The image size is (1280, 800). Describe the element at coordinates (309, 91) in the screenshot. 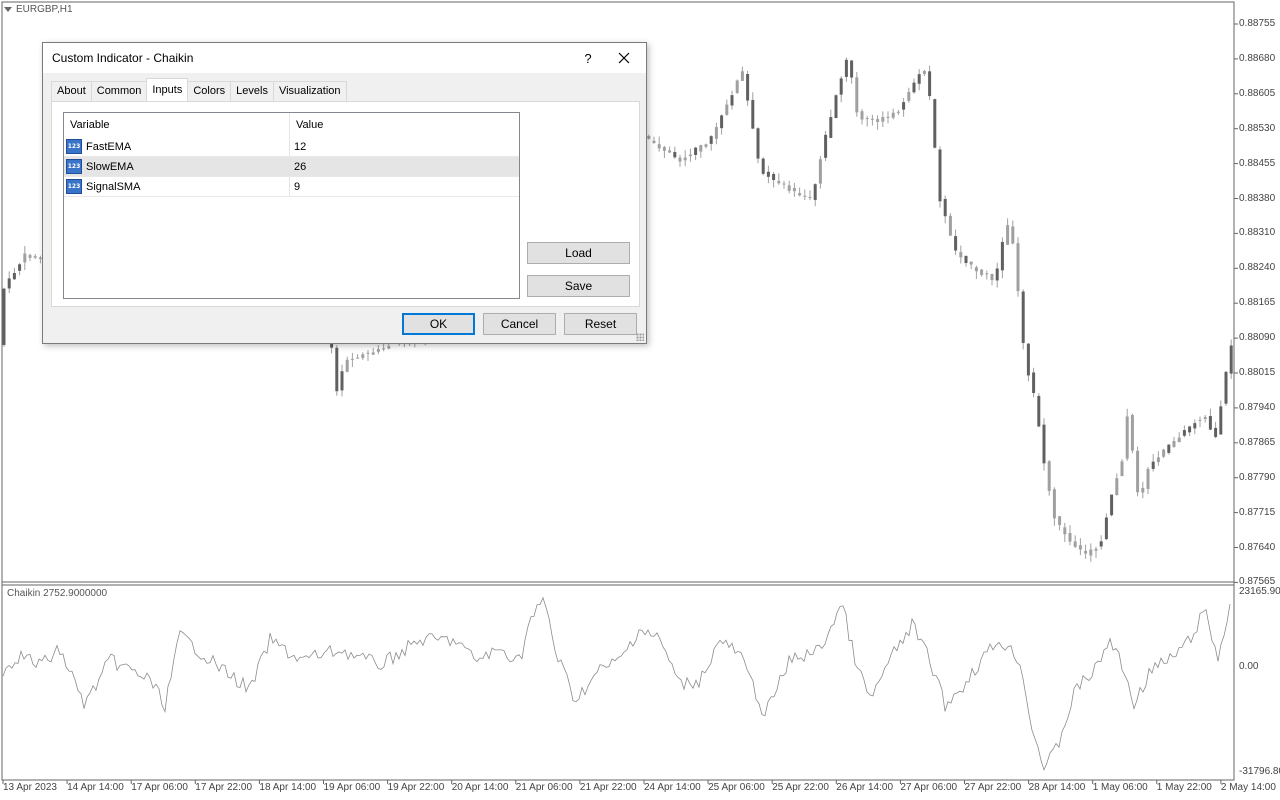

I see `tab-visualization: Visualization` at that location.